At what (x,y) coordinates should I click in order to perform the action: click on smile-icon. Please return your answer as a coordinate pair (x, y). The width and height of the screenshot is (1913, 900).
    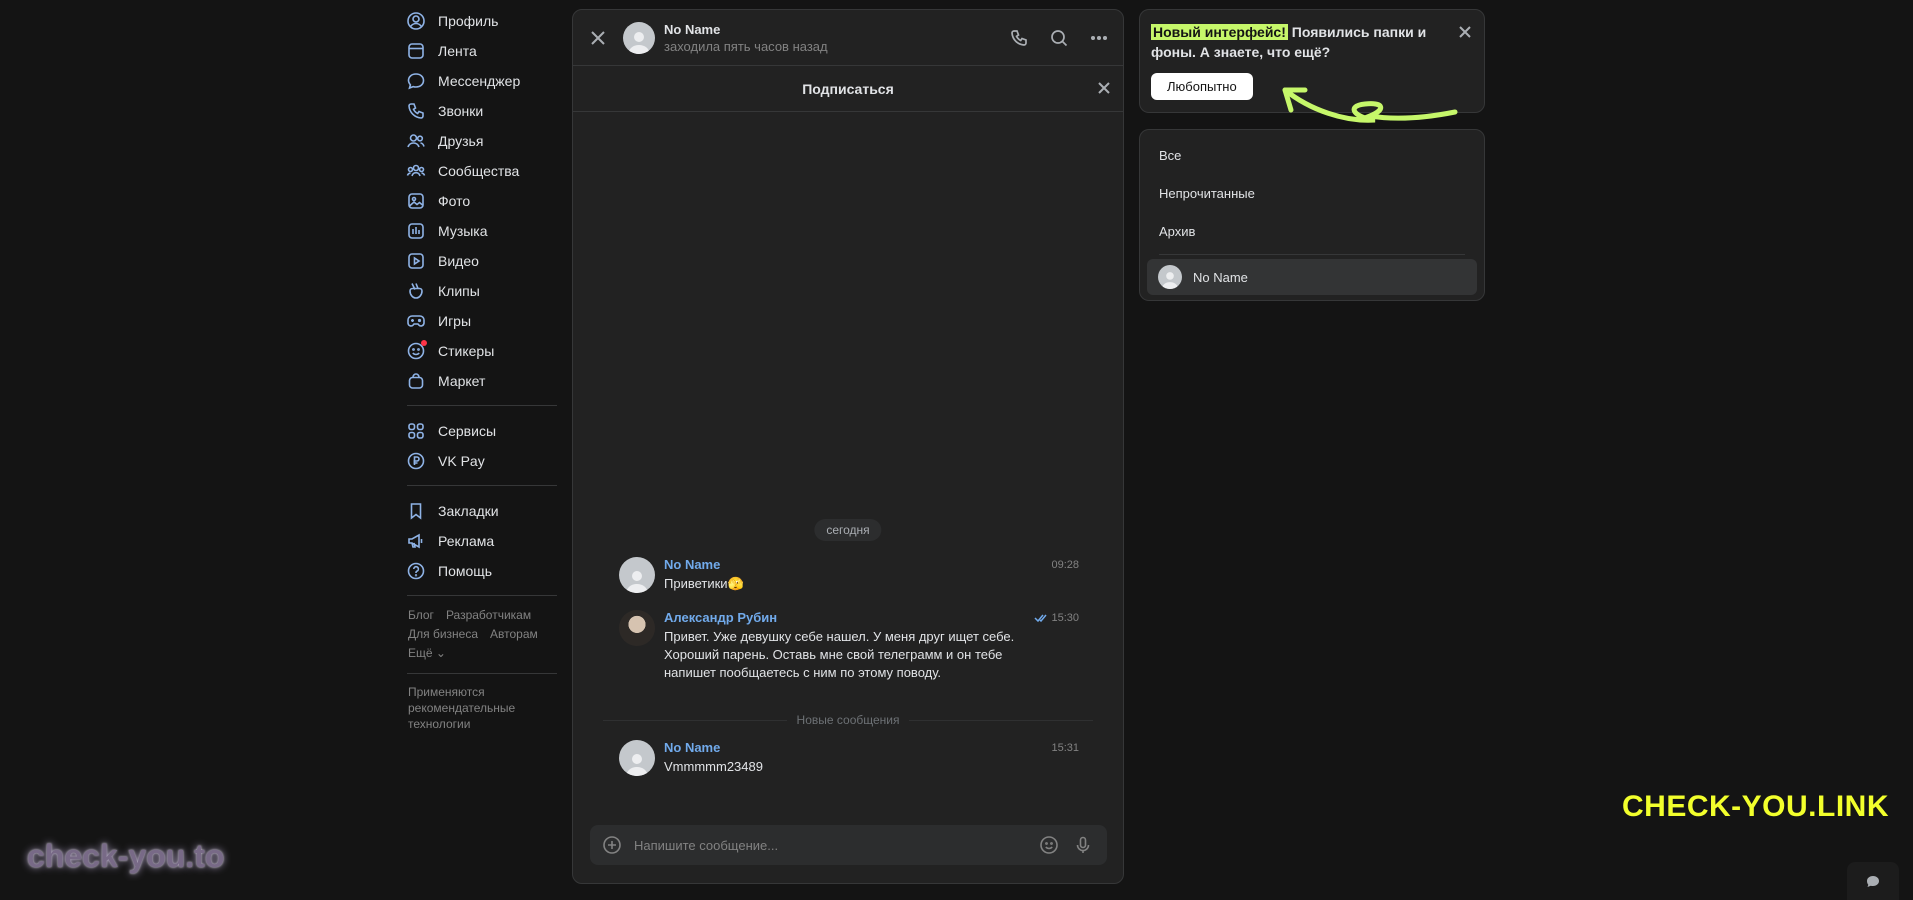
    Looking at the image, I should click on (1049, 845).